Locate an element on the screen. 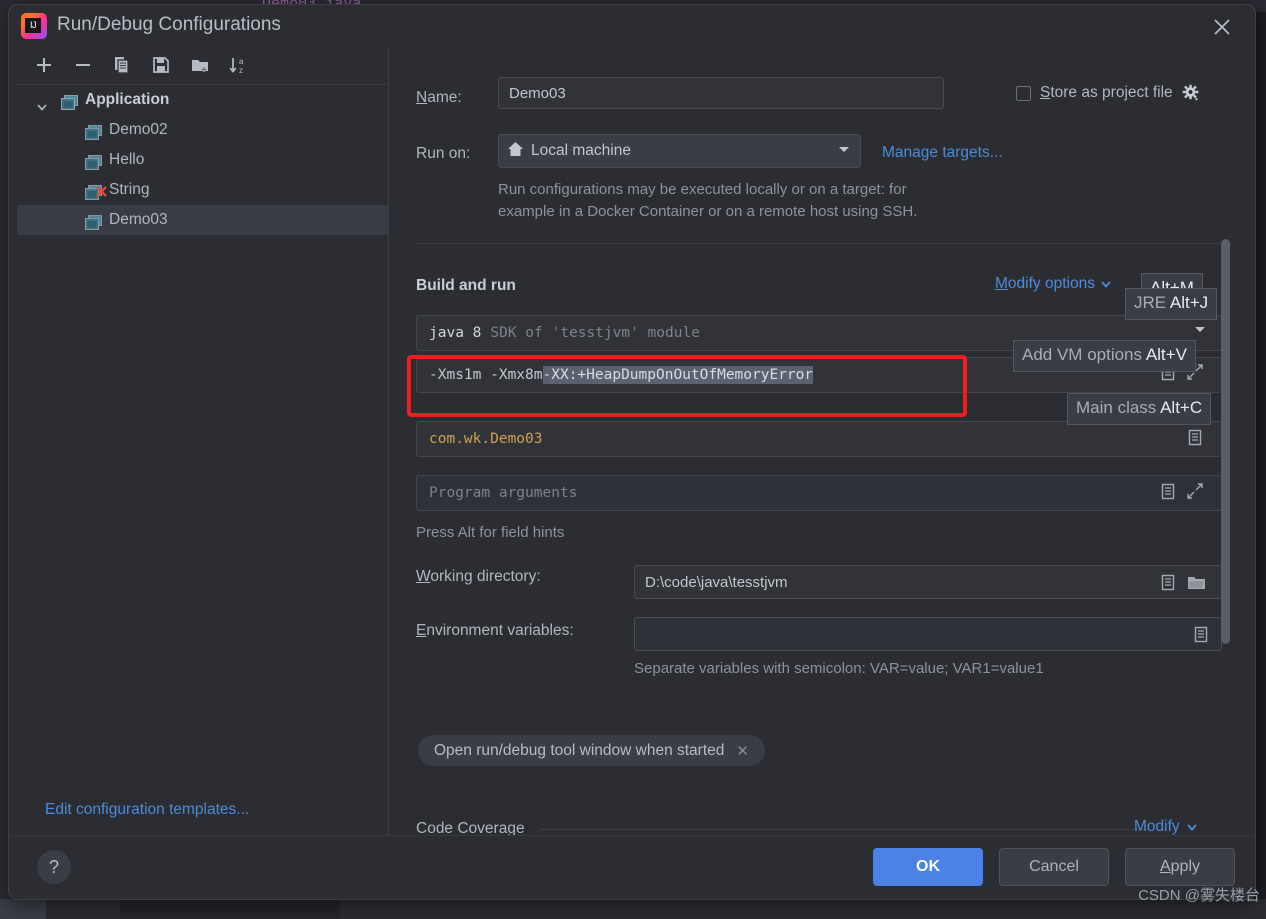  working-directory-value: D:\code\java\tesstjvm is located at coordinates (716, 582).